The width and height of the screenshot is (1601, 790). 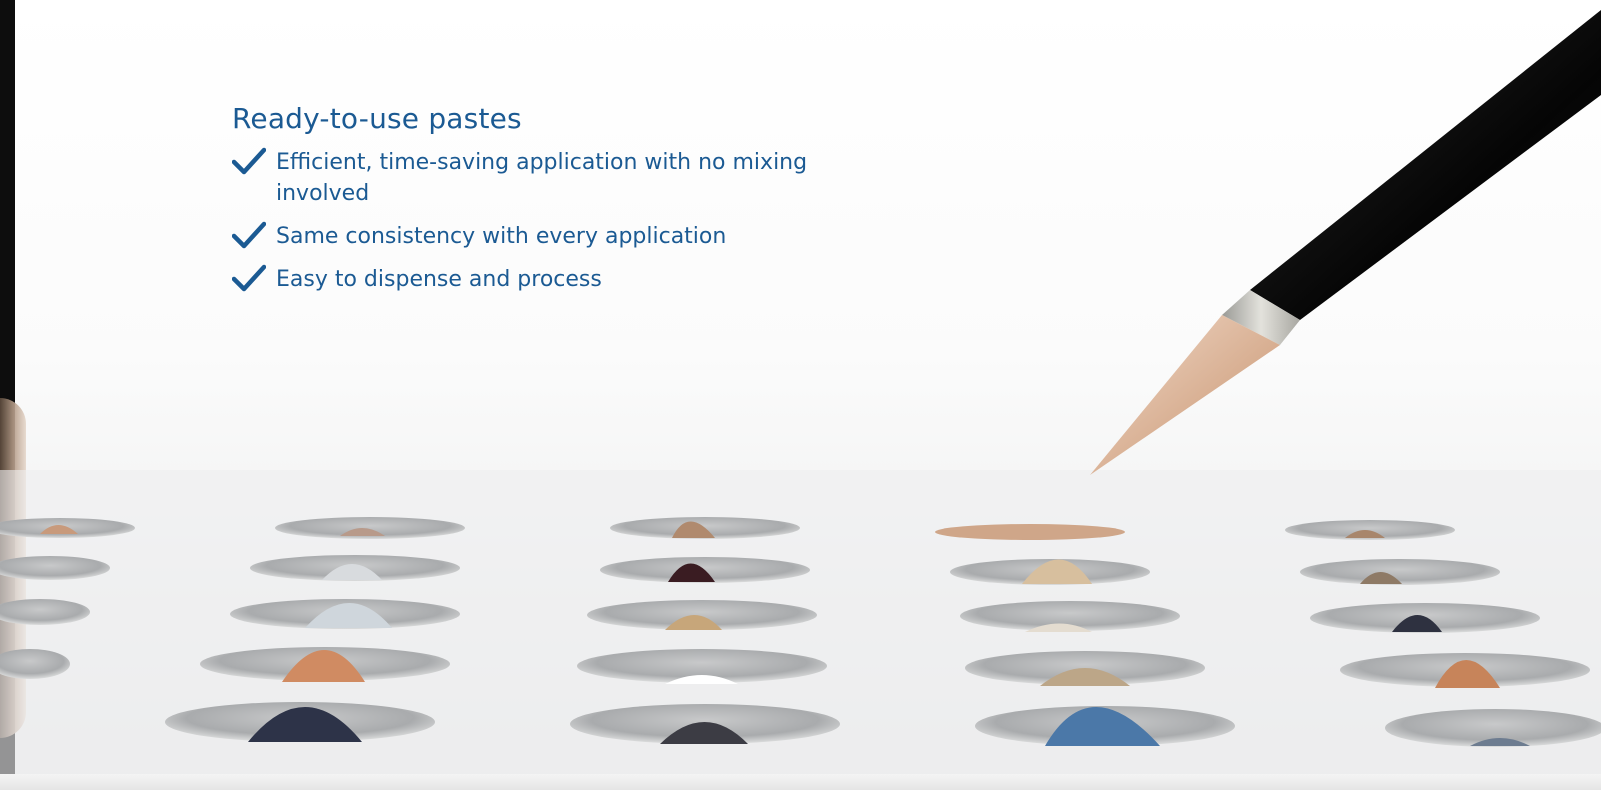 I want to click on bottom-edge-band, so click(x=800, y=782).